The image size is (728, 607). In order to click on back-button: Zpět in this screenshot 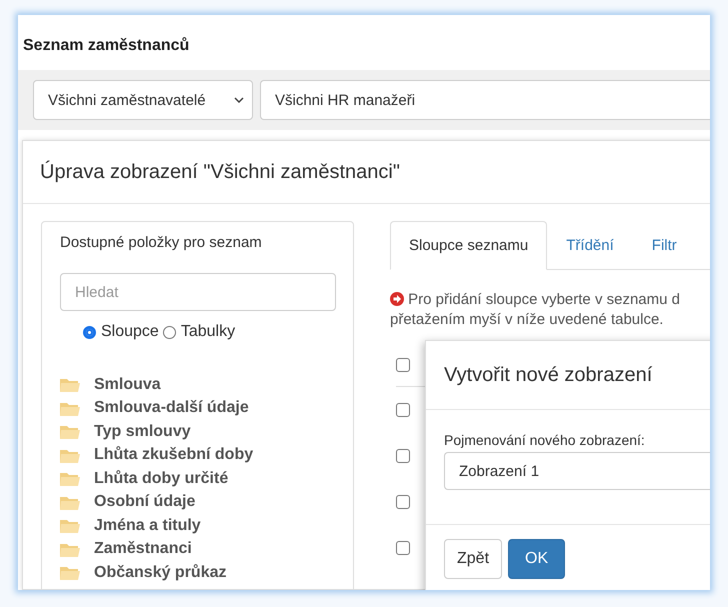, I will do `click(473, 559)`.